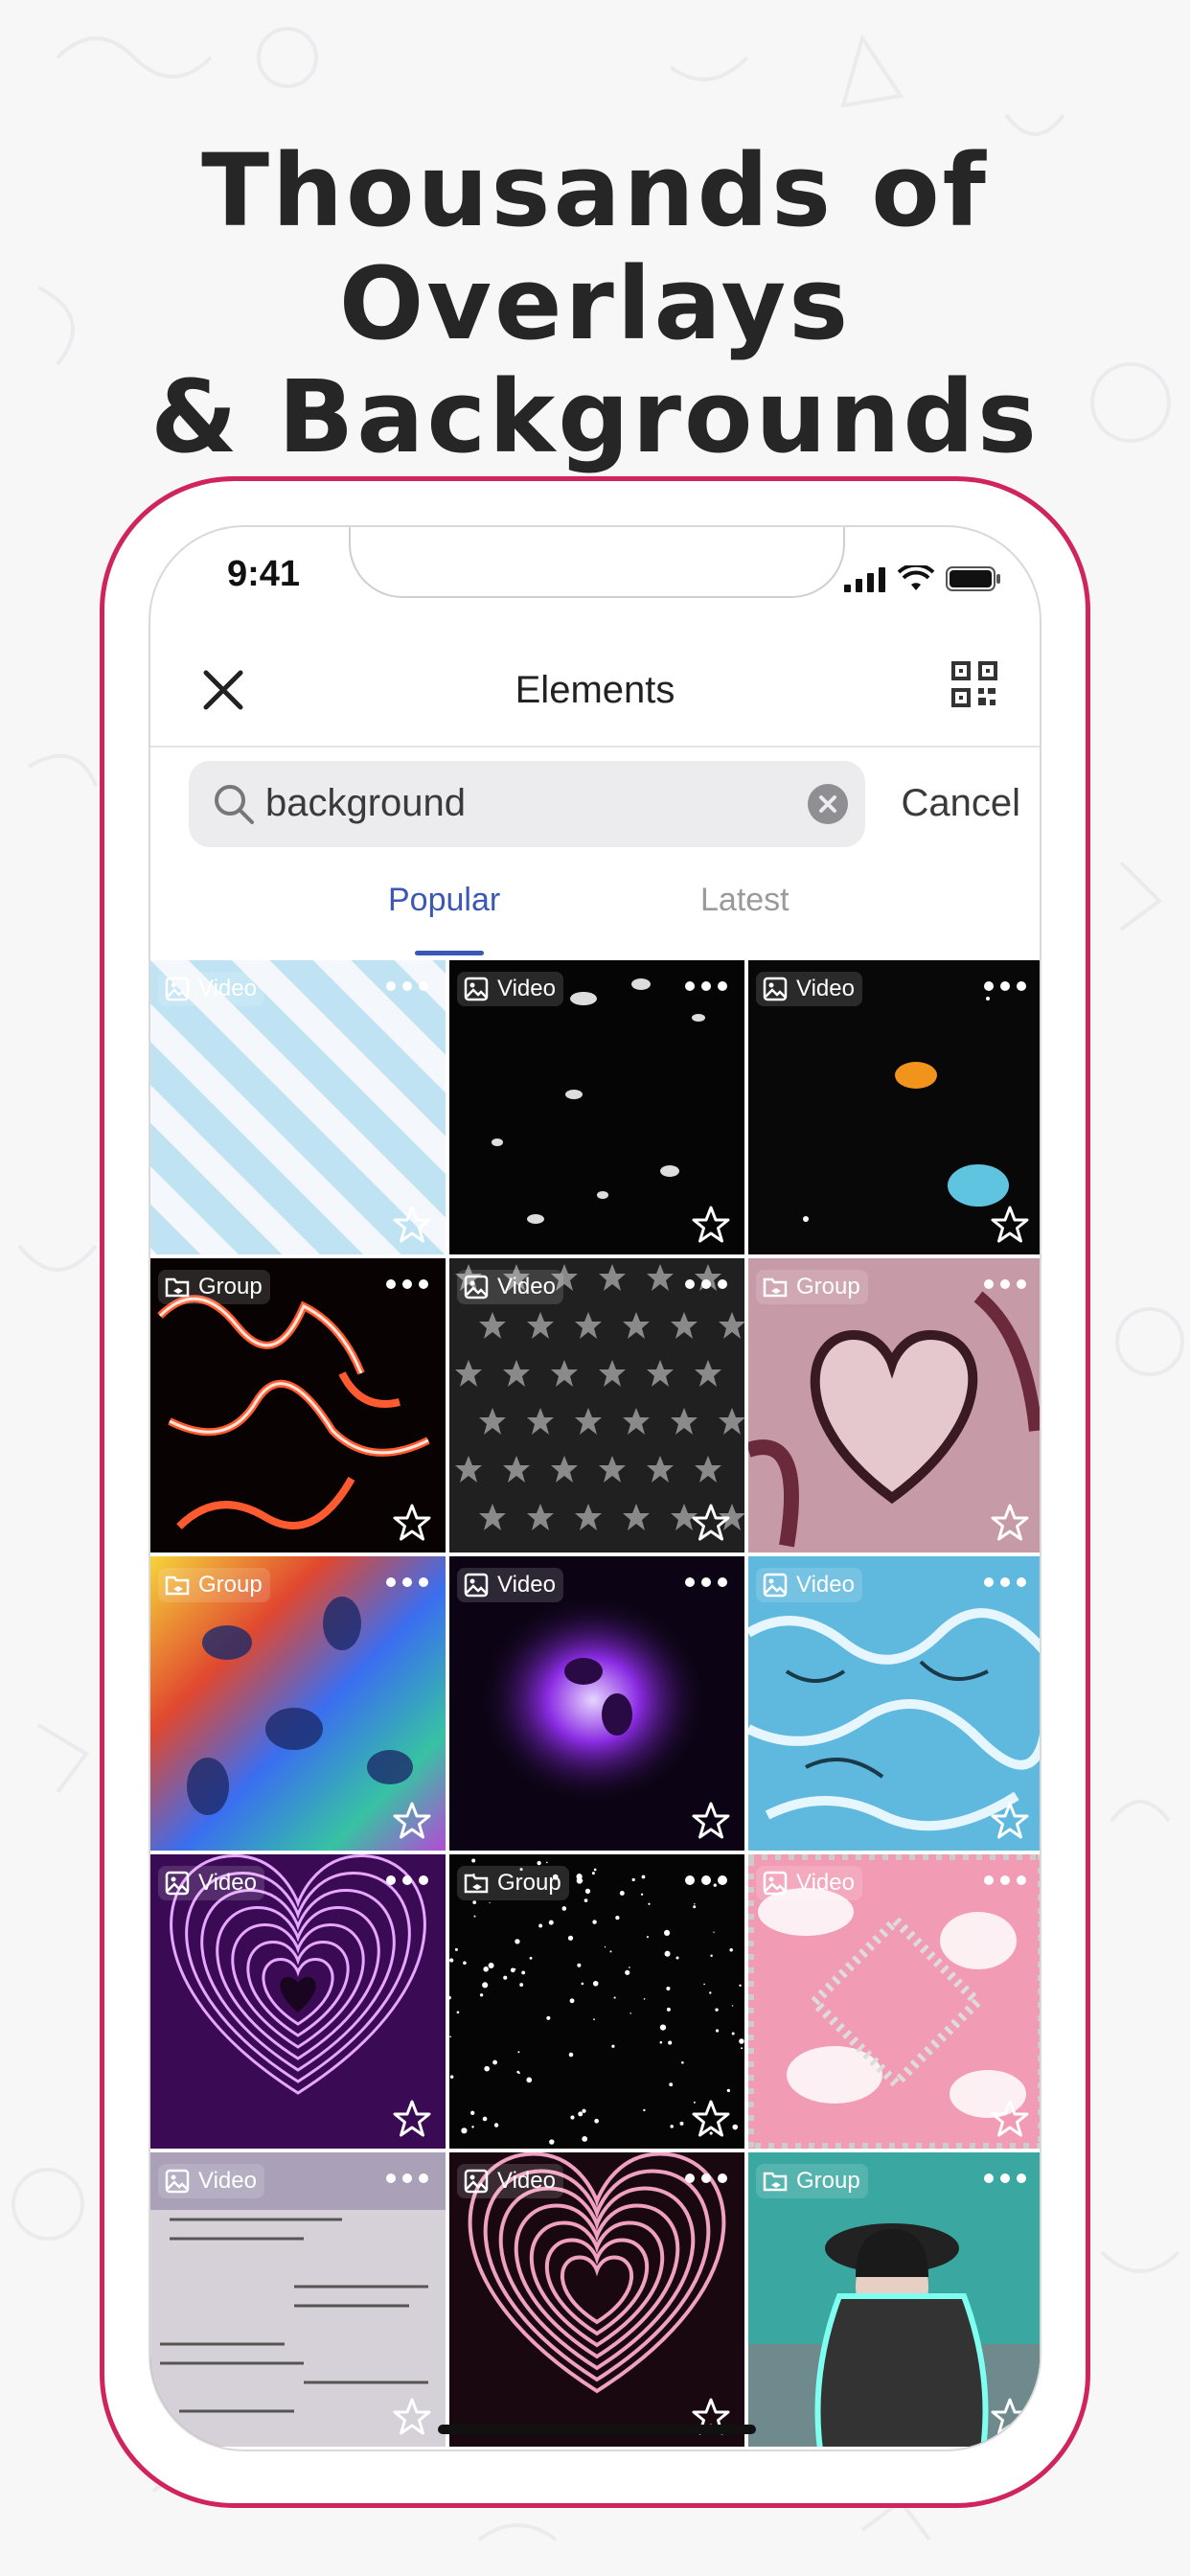 Image resolution: width=1190 pixels, height=2576 pixels. I want to click on page-title: Elements, so click(595, 690).